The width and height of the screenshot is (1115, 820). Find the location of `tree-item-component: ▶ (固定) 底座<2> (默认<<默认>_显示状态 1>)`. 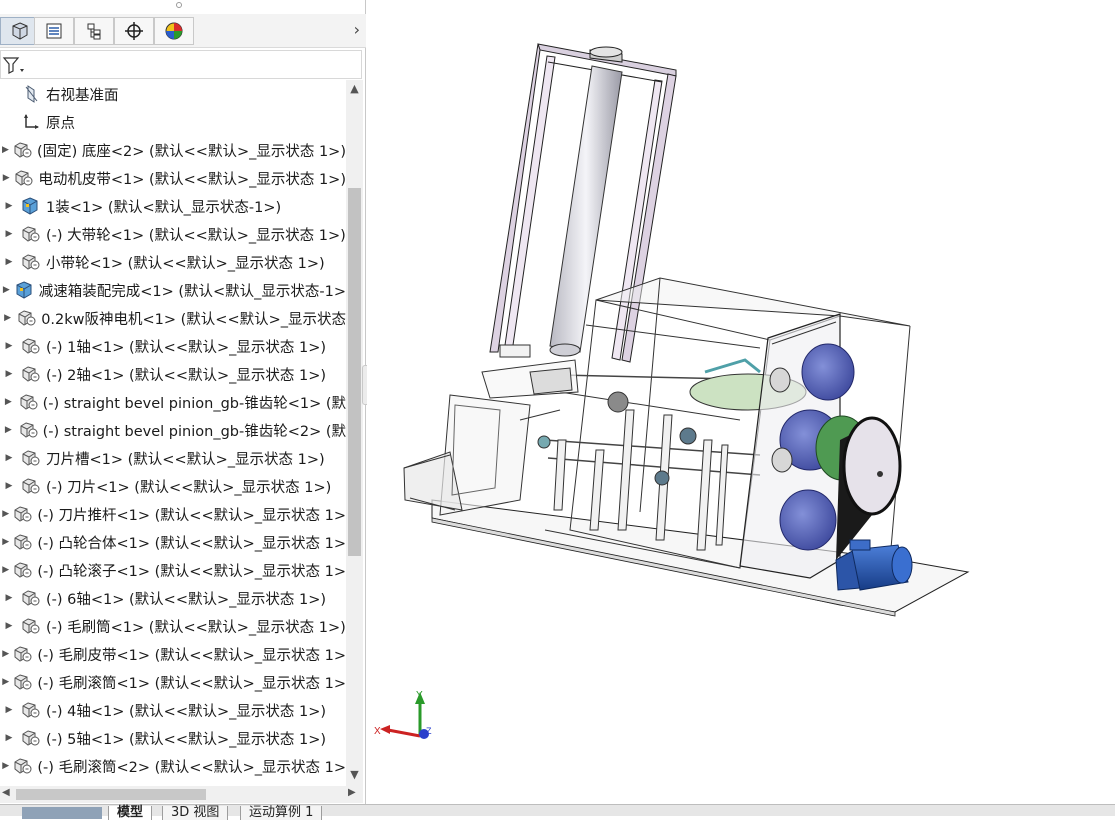

tree-item-component: ▶ (固定) 底座<2> (默认<<默认>_显示状态 1>) is located at coordinates (173, 150).